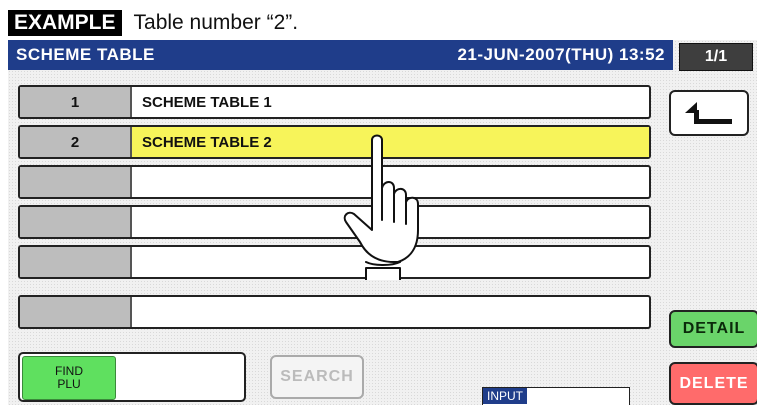 The height and width of the screenshot is (405, 757). Describe the element at coordinates (713, 383) in the screenshot. I see `delete-button: DELETE` at that location.